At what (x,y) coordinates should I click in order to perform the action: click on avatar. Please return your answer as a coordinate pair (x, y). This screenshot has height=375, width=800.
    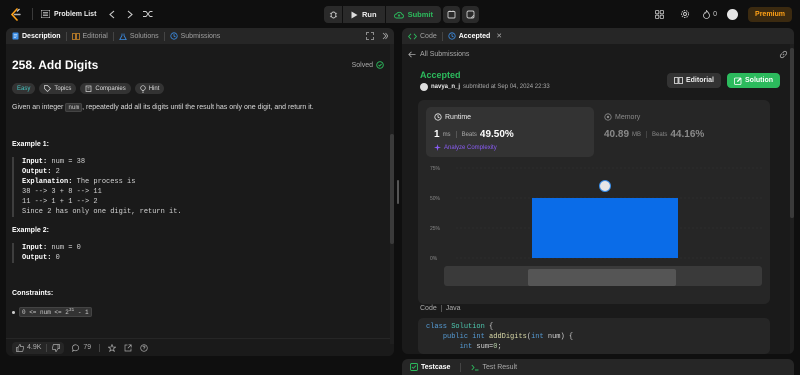
    Looking at the image, I should click on (733, 14).